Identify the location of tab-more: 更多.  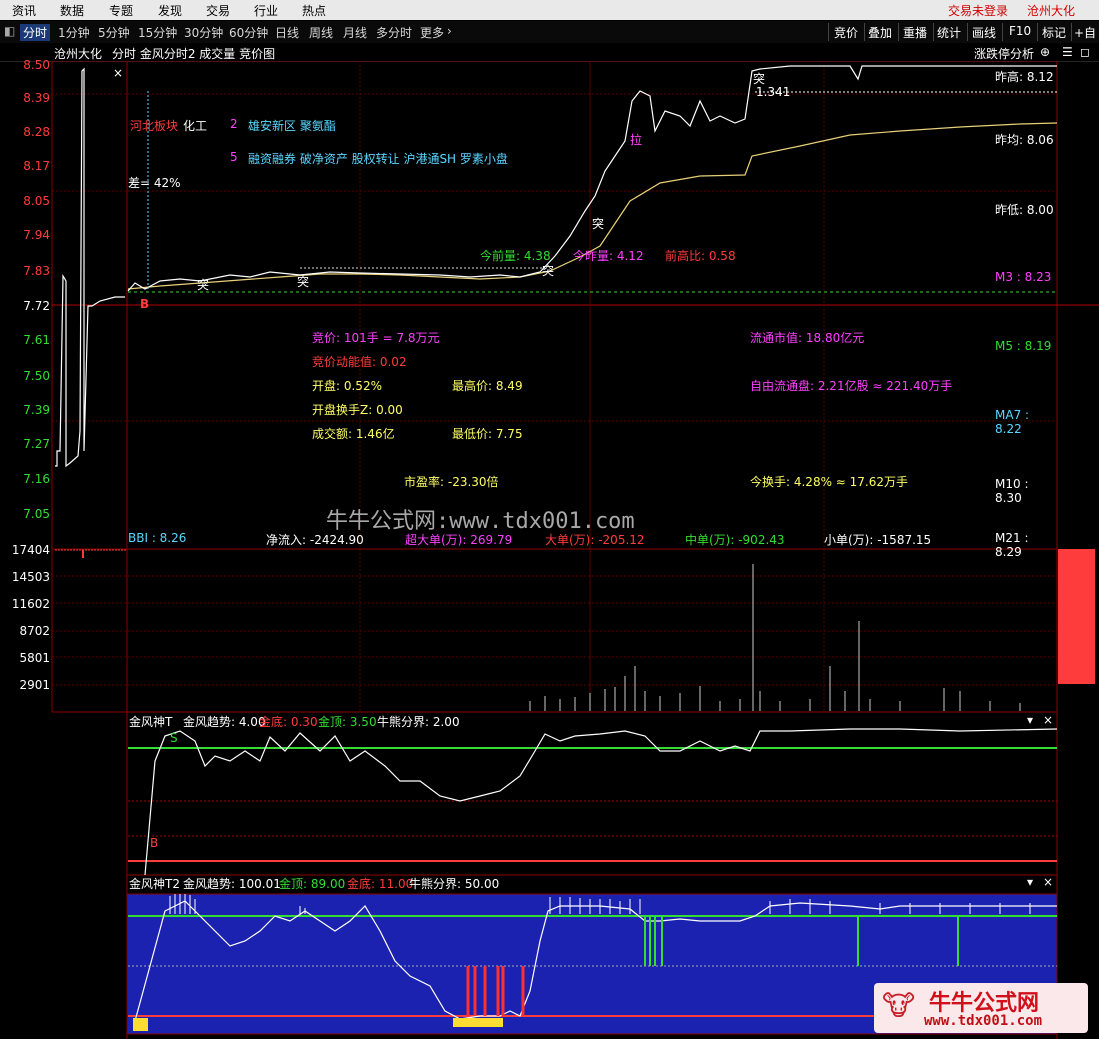
(432, 32).